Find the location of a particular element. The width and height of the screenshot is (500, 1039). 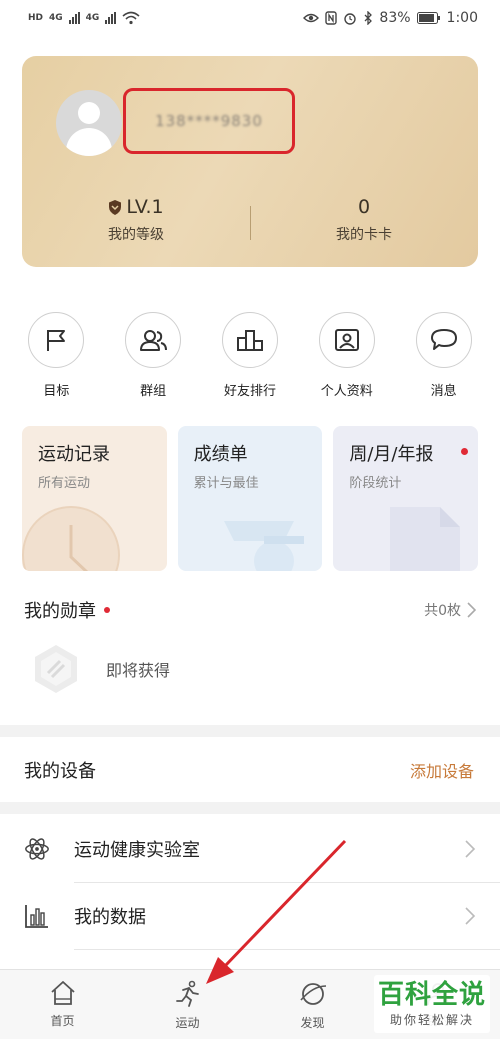

card-count-label: 我的卡卡 is located at coordinates (364, 235).